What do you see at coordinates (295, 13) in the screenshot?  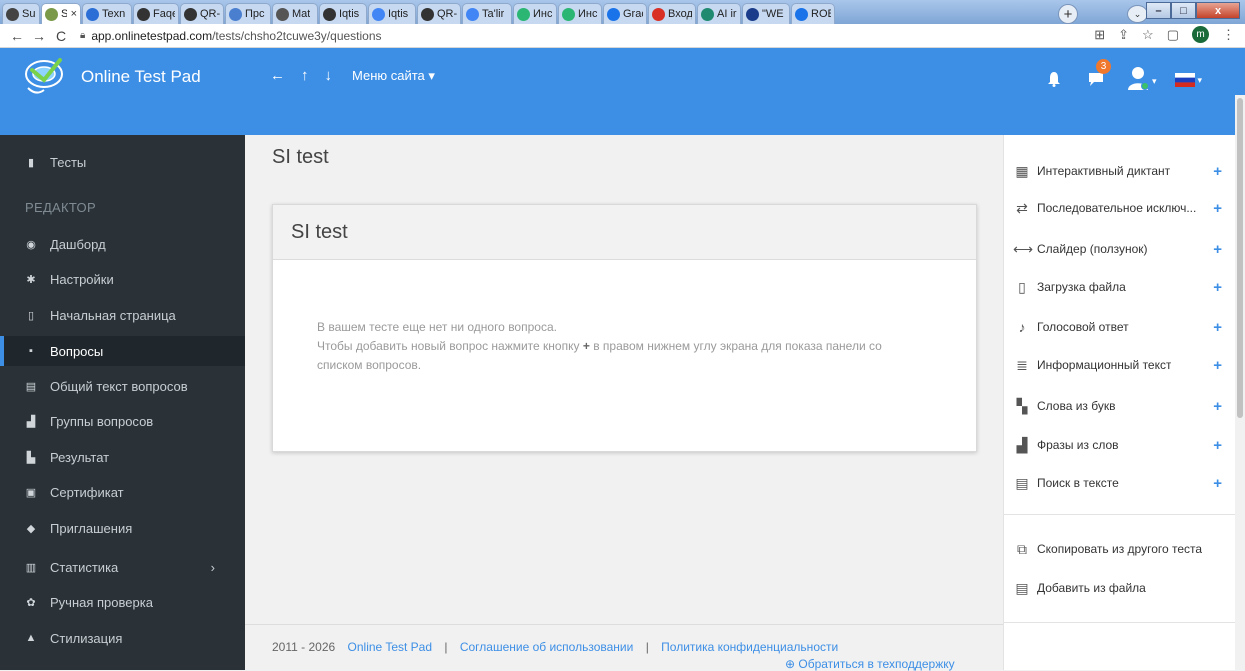 I see `browser-tab: Mat` at bounding box center [295, 13].